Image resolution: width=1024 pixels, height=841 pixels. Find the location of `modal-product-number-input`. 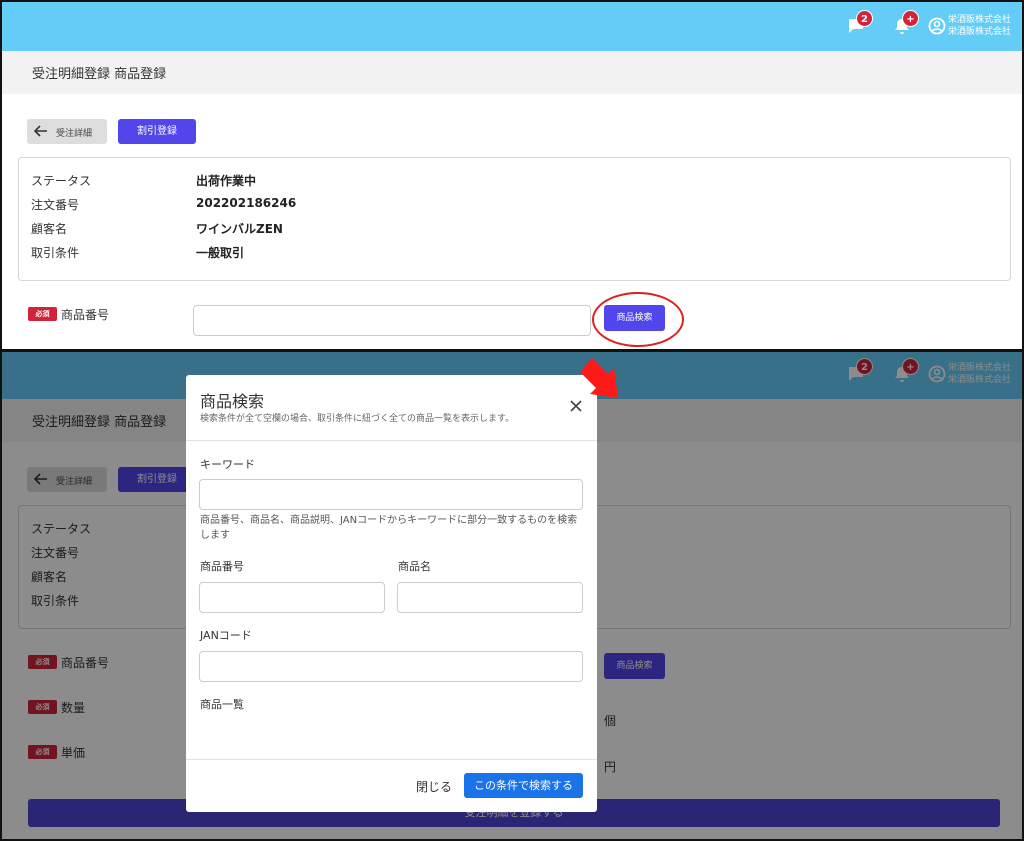

modal-product-number-input is located at coordinates (292, 597).